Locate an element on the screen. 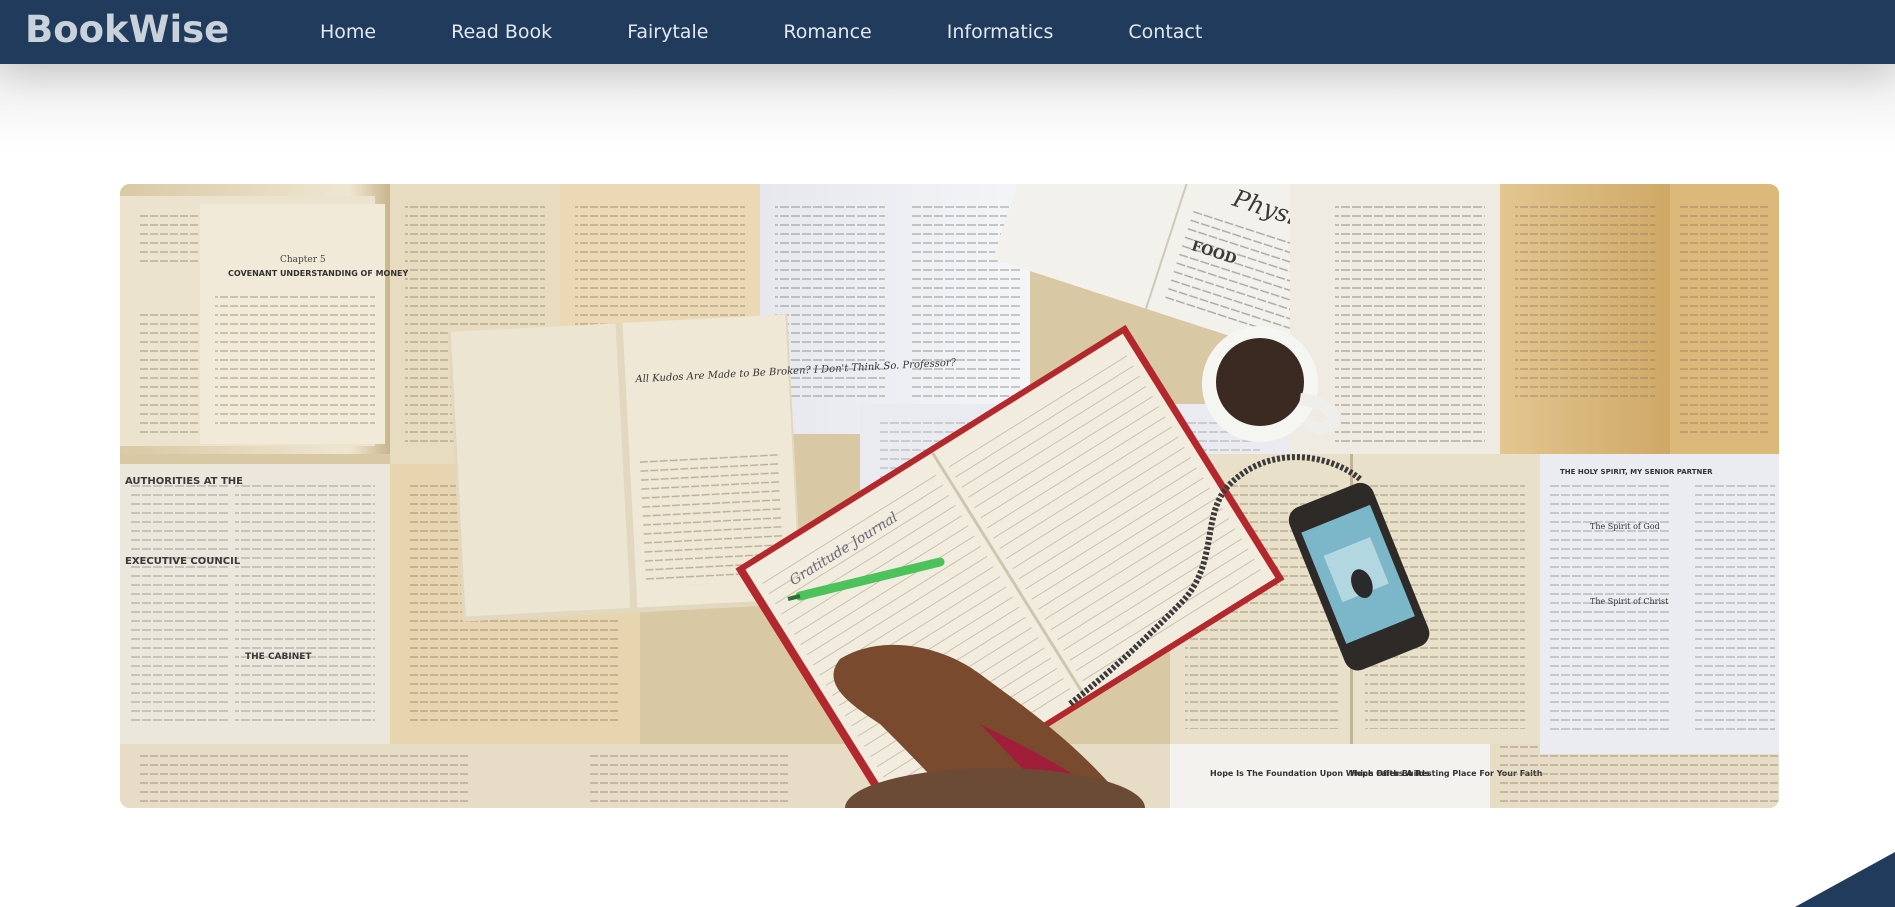 The width and height of the screenshot is (1895, 907). covenant-heading: COVENANT UNDERSTANDING OF MONEY is located at coordinates (318, 273).